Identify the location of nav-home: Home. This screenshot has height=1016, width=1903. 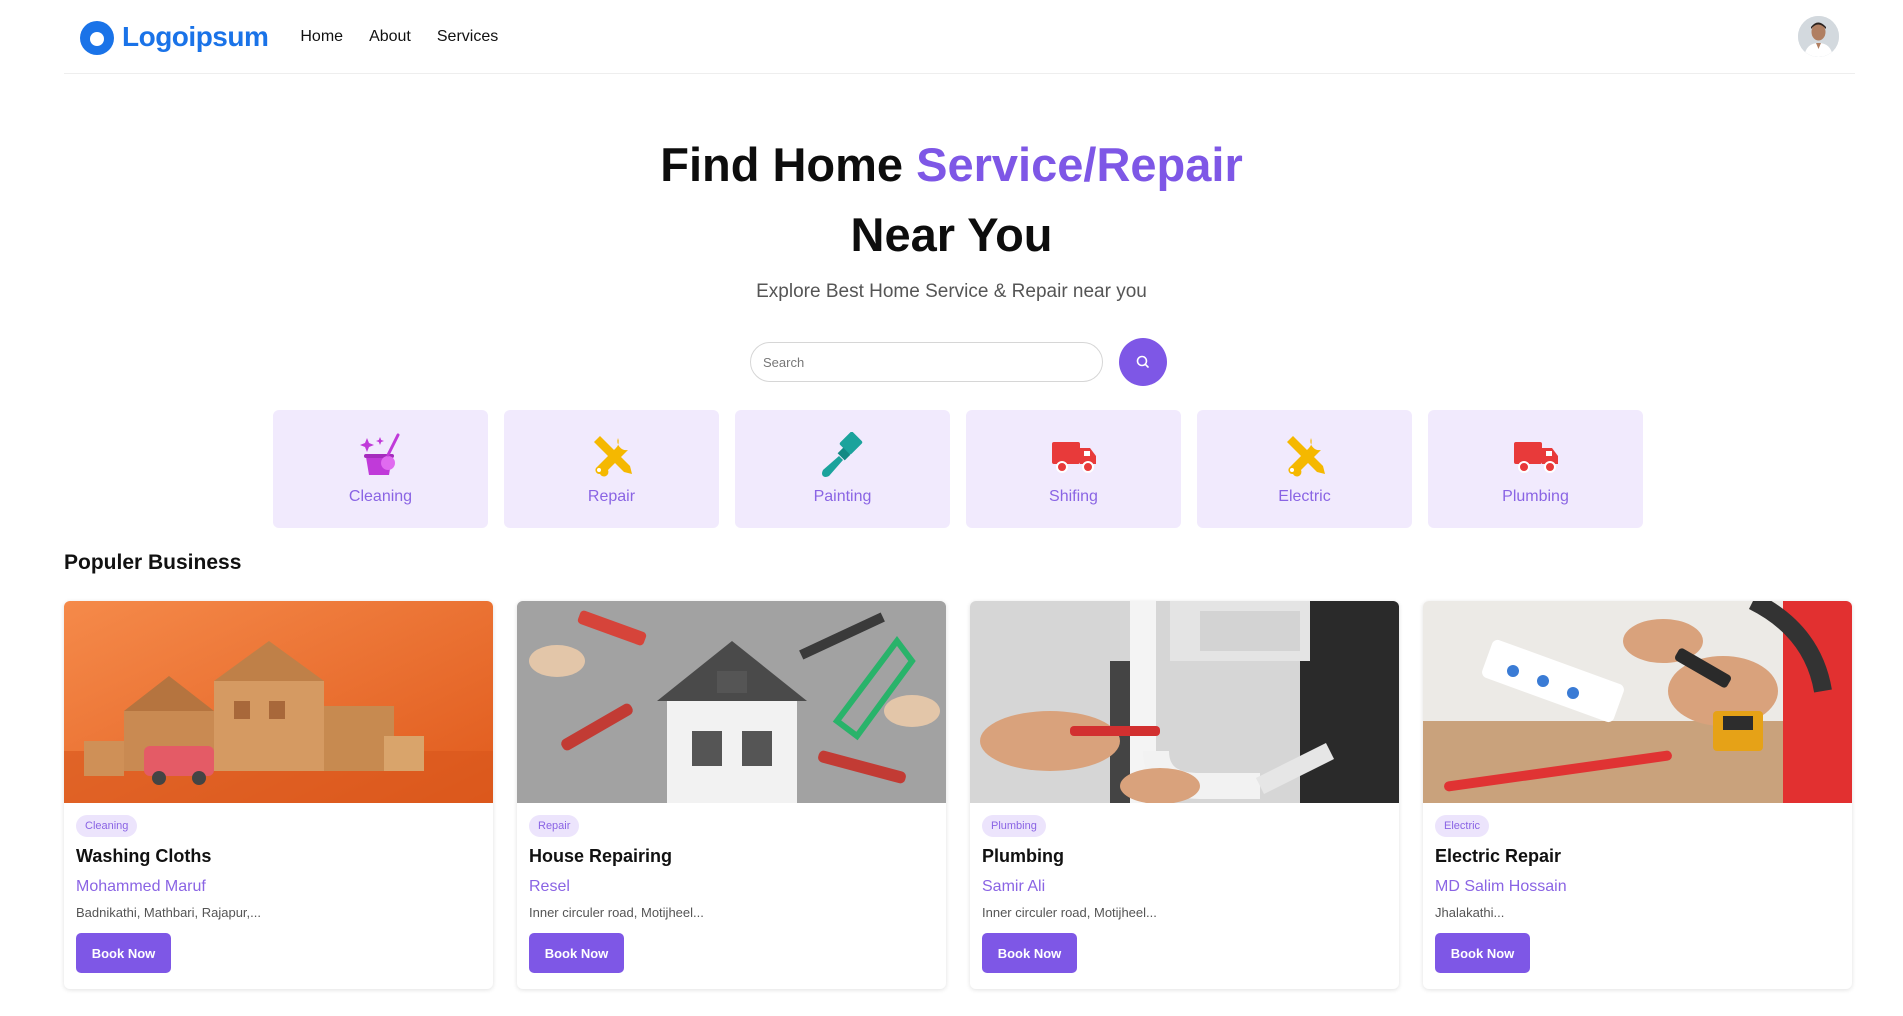
(321, 37).